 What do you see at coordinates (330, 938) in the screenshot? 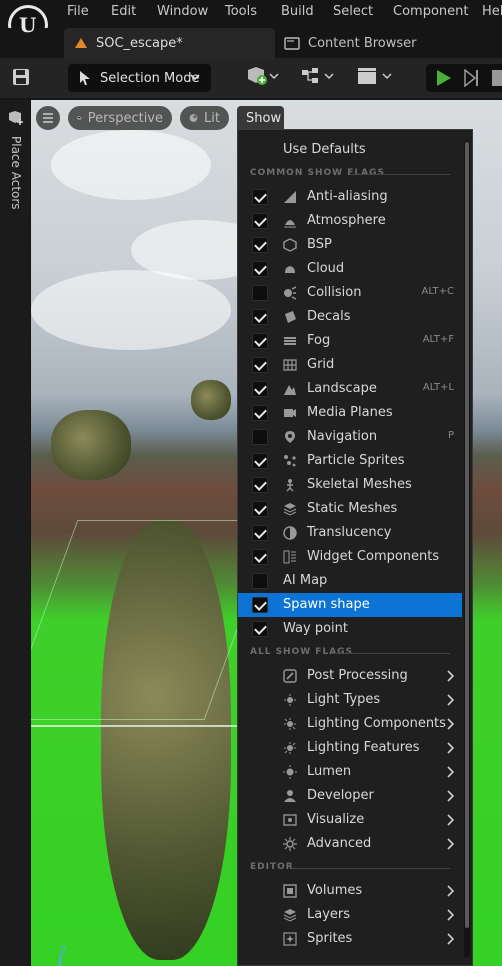
I see `submenu-label: Sprites` at bounding box center [330, 938].